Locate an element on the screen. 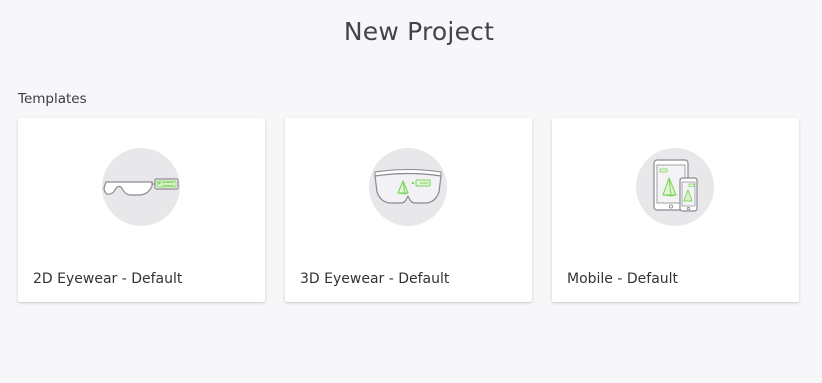 This screenshot has height=383, width=822. glasses-2d-icon is located at coordinates (141, 187).